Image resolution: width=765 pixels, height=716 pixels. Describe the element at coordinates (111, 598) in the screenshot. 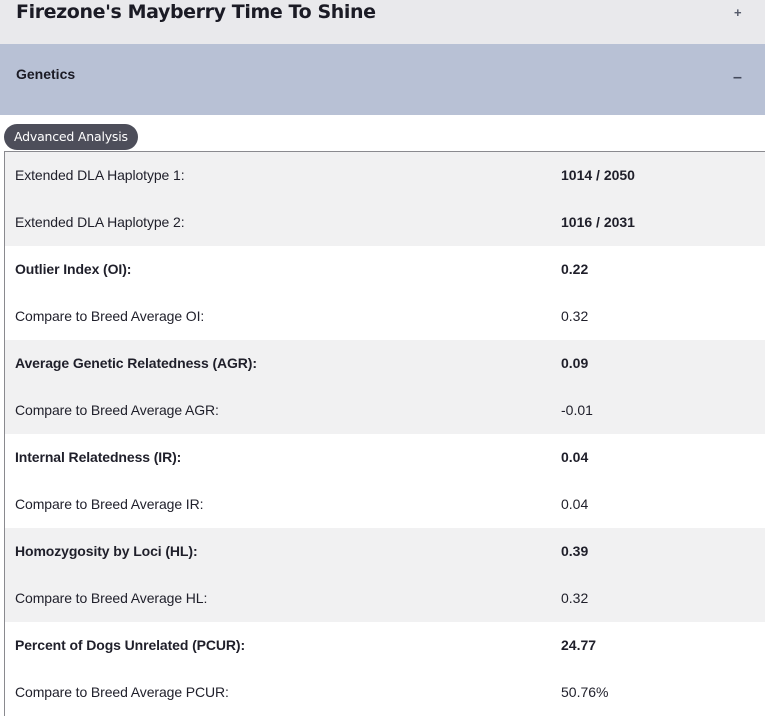

I see `row-label: Compare to Breed Average HL:` at that location.